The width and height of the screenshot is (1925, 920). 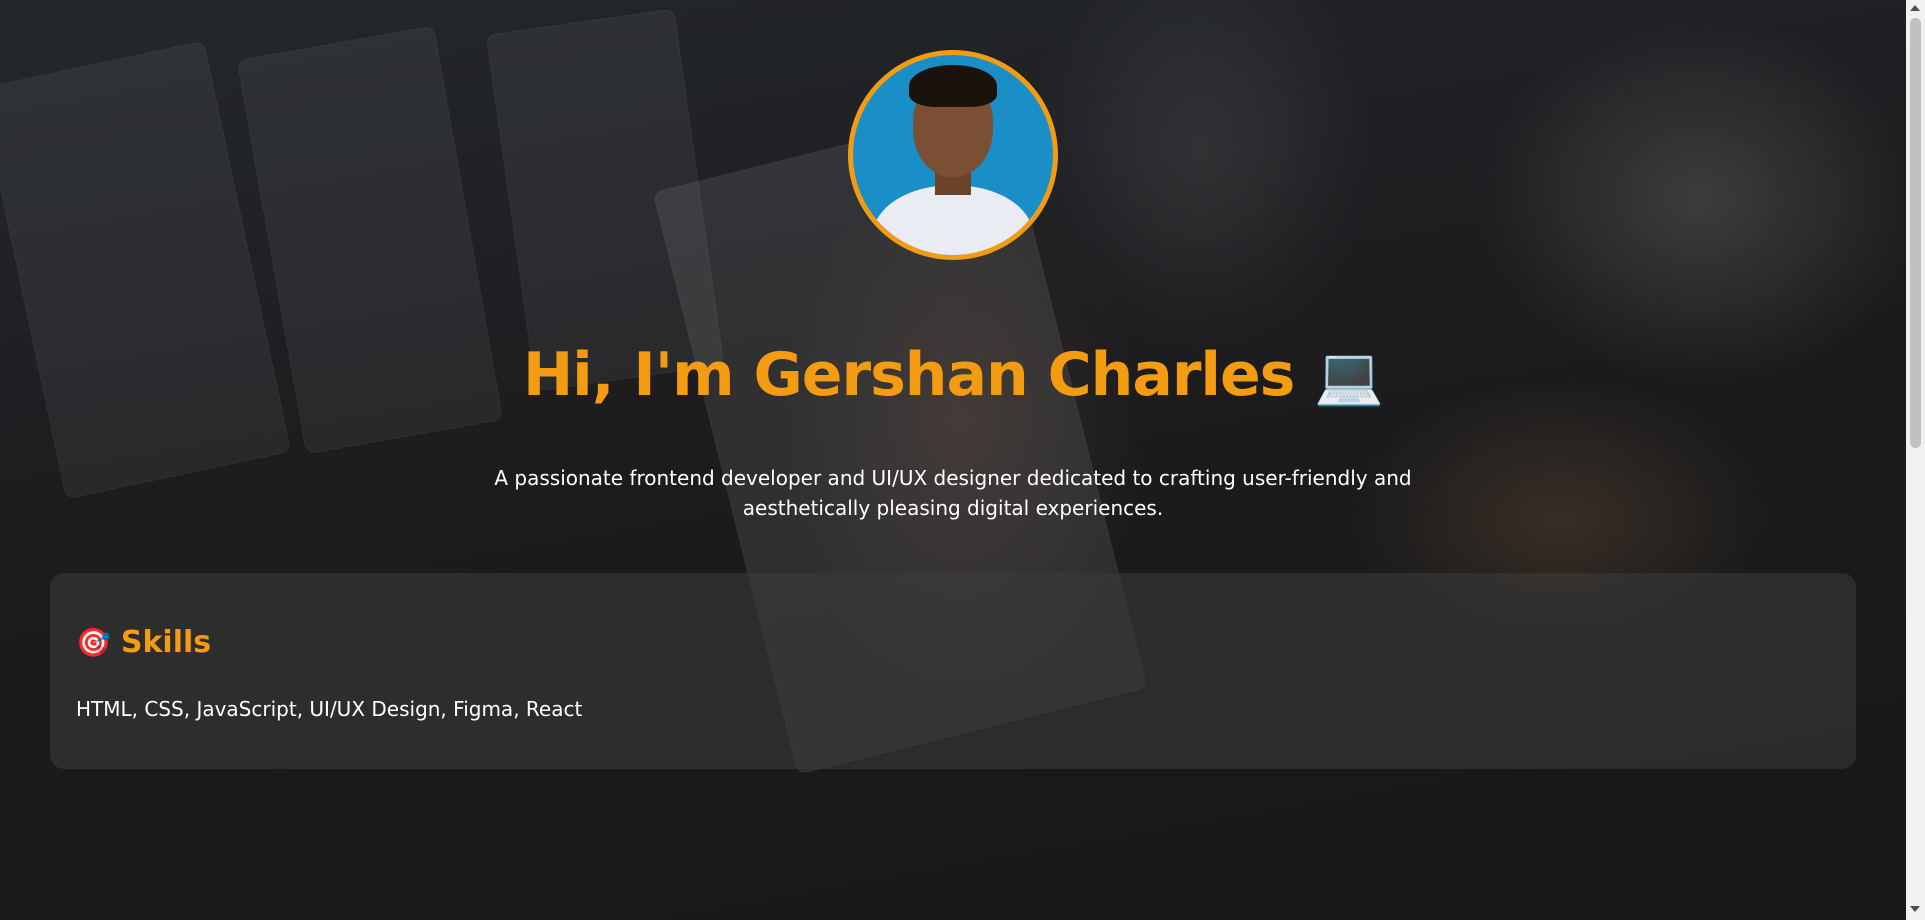 What do you see at coordinates (1915, 8) in the screenshot?
I see `scroll-up-icon` at bounding box center [1915, 8].